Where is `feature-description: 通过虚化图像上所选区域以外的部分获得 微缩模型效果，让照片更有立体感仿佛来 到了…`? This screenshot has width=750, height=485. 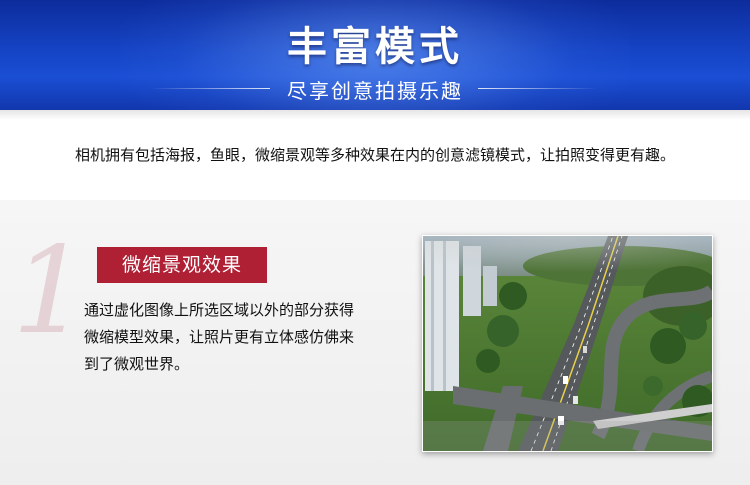 feature-description: 通过虚化图像上所选区域以外的部分获得 微缩模型效果，让照片更有立体感仿佛来 到了… is located at coordinates (249, 337).